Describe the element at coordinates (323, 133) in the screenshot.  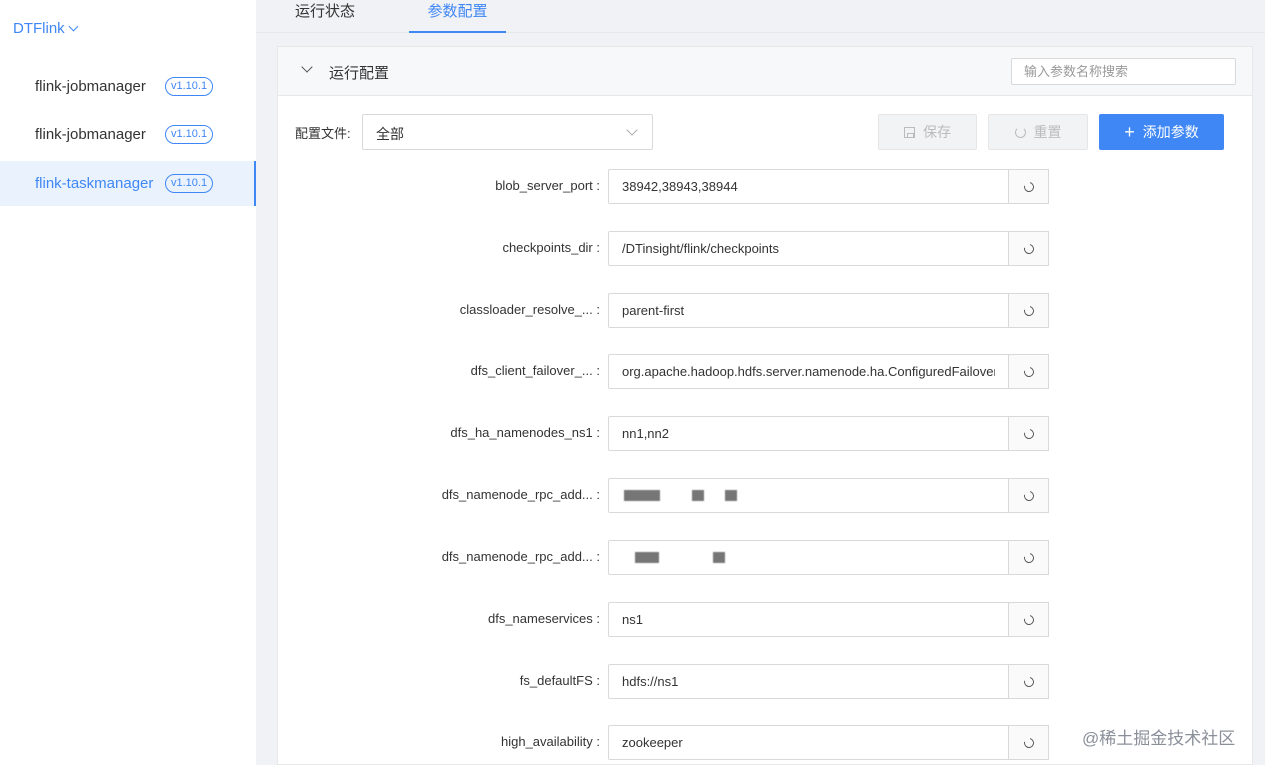
I see `config-file-label: 配置文件:` at that location.